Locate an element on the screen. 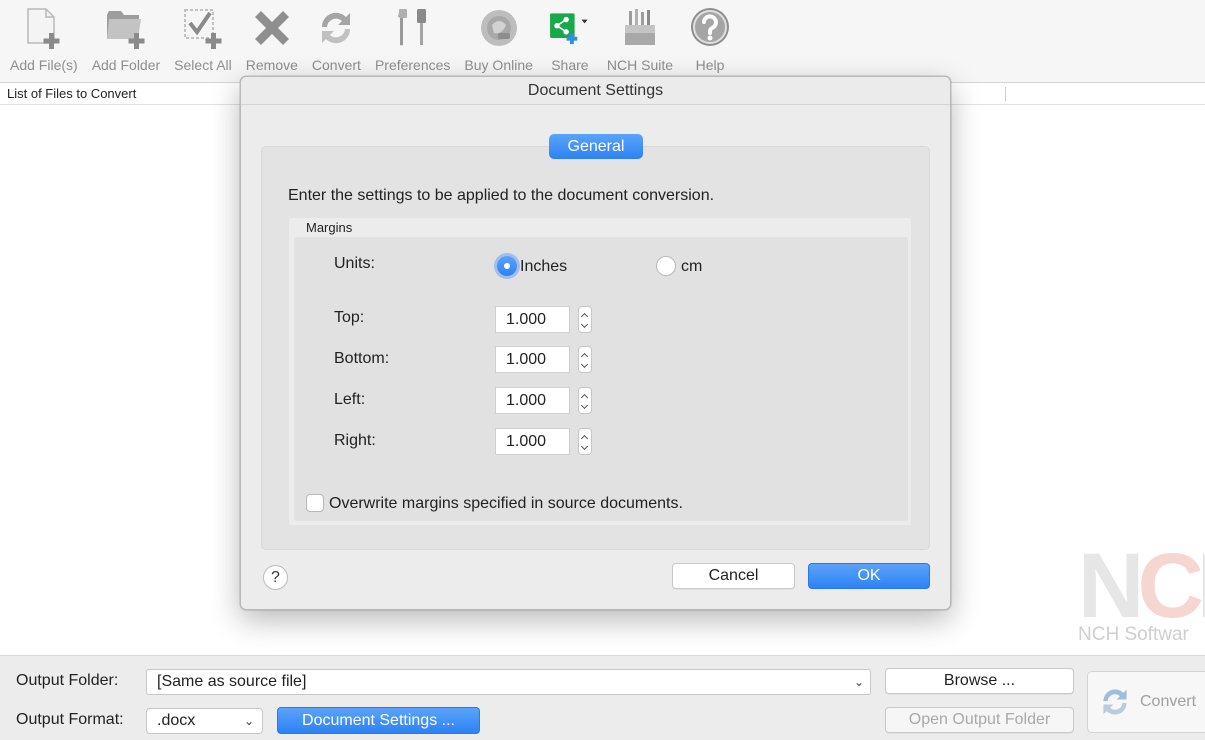 This screenshot has width=1205, height=740. nch-suite-icon is located at coordinates (640, 28).